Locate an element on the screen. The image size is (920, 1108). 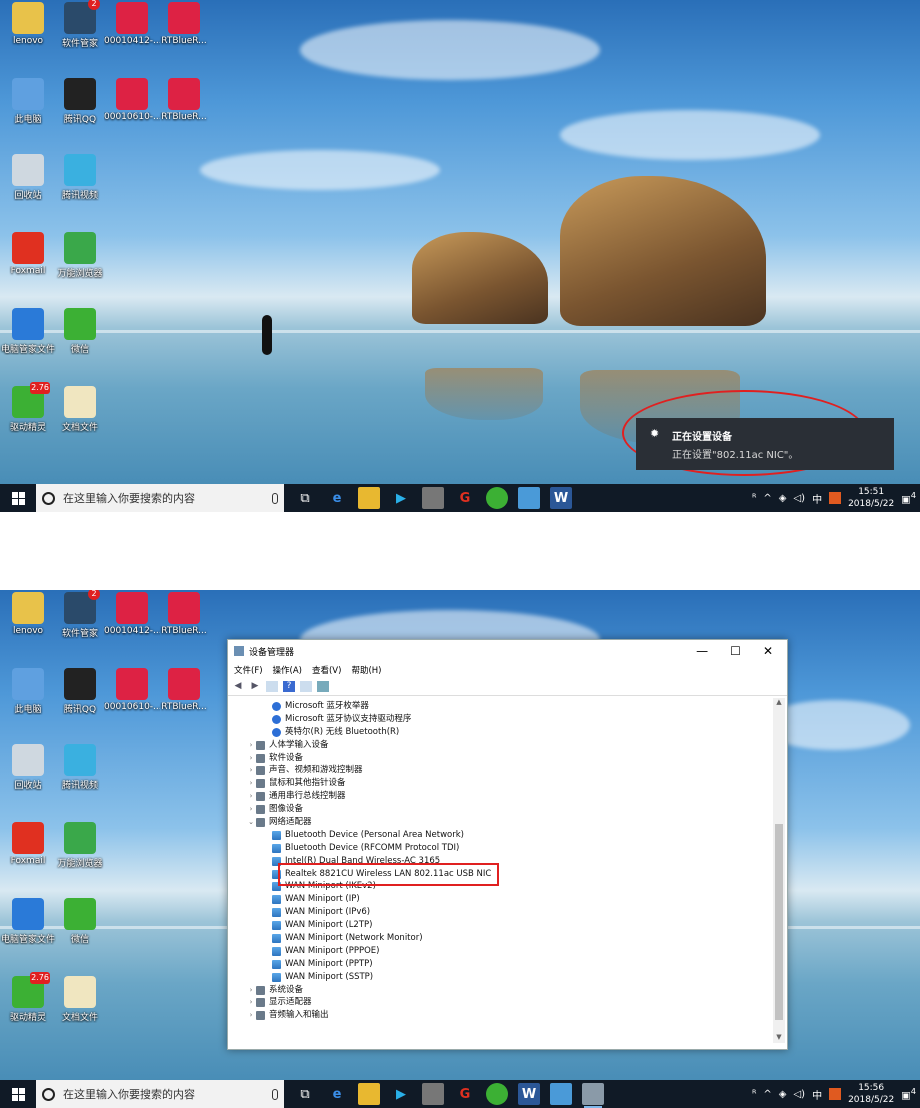
tree-item: Microsoft 蓝牙协议支持驱动程序 is located at coordinates (500, 719).